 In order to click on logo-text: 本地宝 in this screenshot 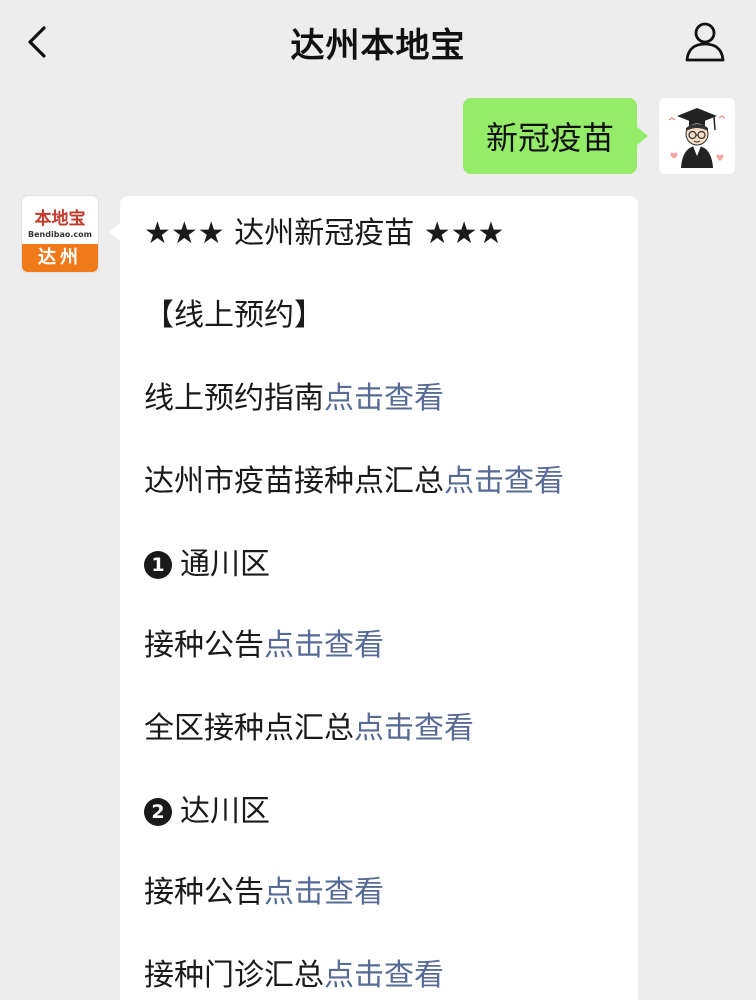, I will do `click(60, 219)`.